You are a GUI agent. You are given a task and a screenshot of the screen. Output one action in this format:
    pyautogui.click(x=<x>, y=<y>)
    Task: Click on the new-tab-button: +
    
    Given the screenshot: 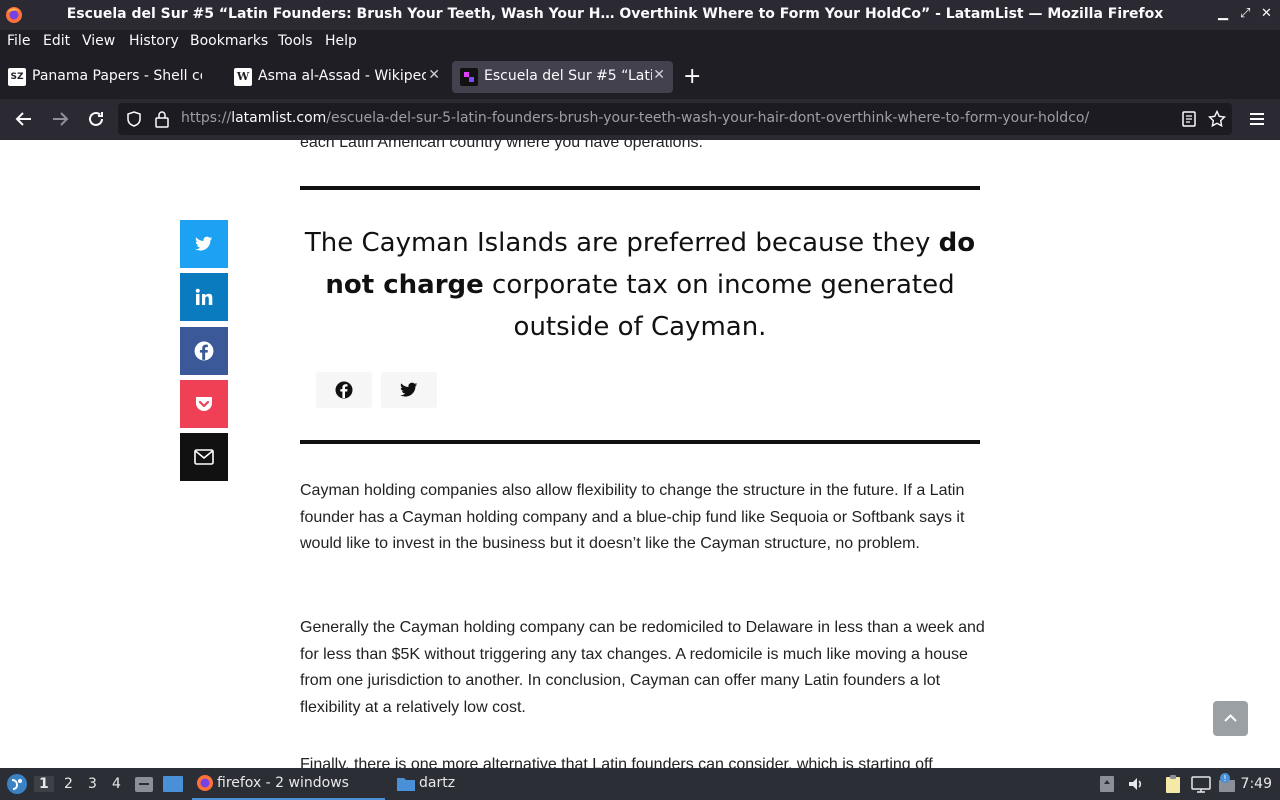 What is the action you would take?
    pyautogui.click(x=692, y=76)
    